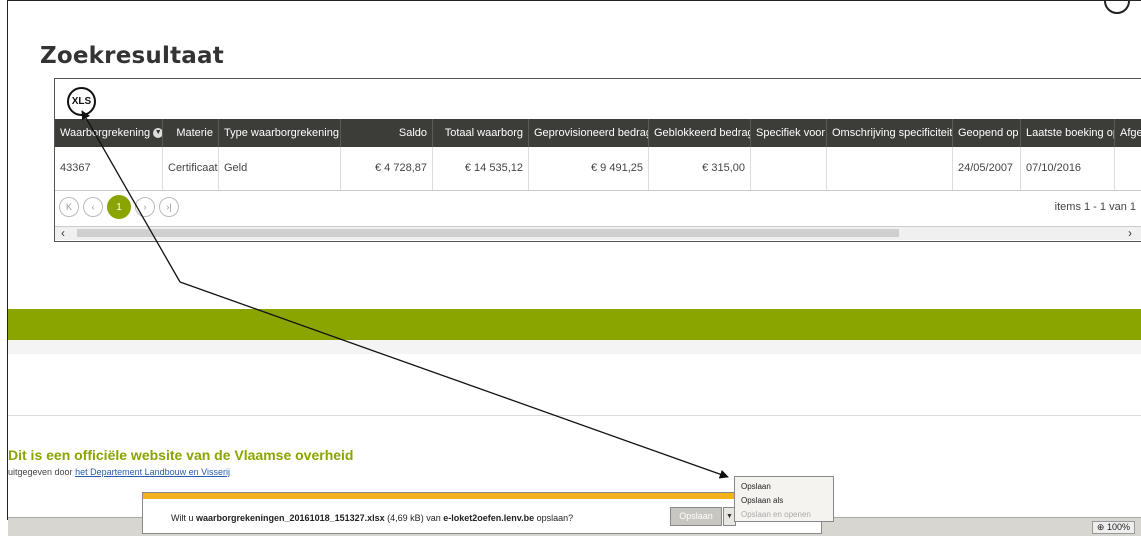  What do you see at coordinates (696, 516) in the screenshot?
I see `save-button: Opslaan` at bounding box center [696, 516].